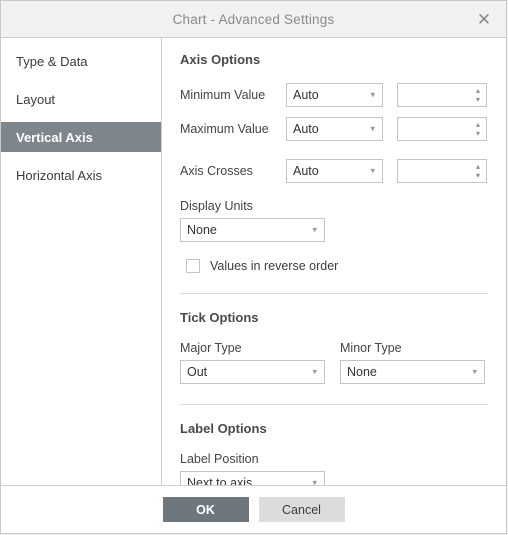 The width and height of the screenshot is (508, 535). Describe the element at coordinates (252, 372) in the screenshot. I see `major-type-select: Out ▾` at that location.